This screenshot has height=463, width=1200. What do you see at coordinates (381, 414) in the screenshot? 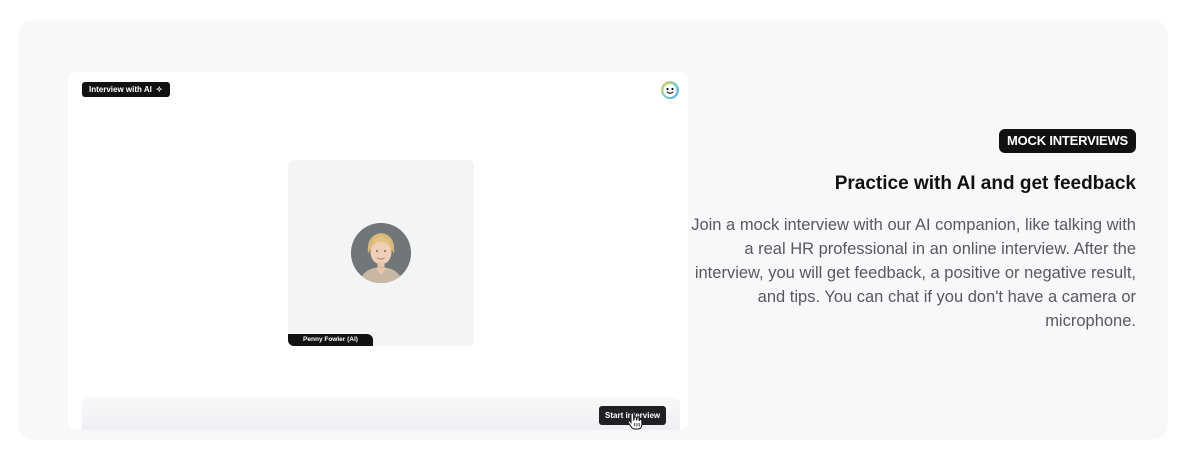
I see `call-controls-bar` at bounding box center [381, 414].